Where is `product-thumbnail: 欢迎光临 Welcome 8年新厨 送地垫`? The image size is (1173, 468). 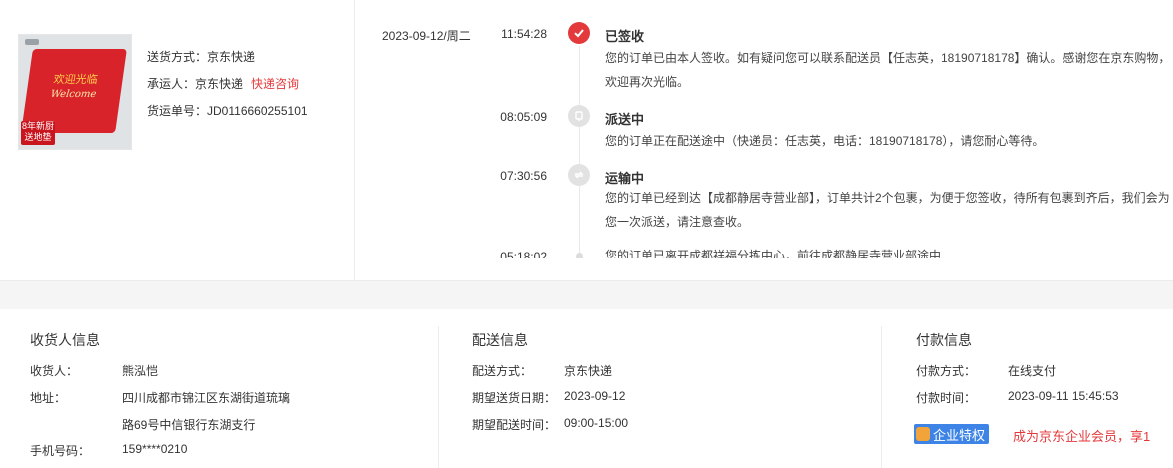 product-thumbnail: 欢迎光临 Welcome 8年新厨 送地垫 is located at coordinates (75, 92).